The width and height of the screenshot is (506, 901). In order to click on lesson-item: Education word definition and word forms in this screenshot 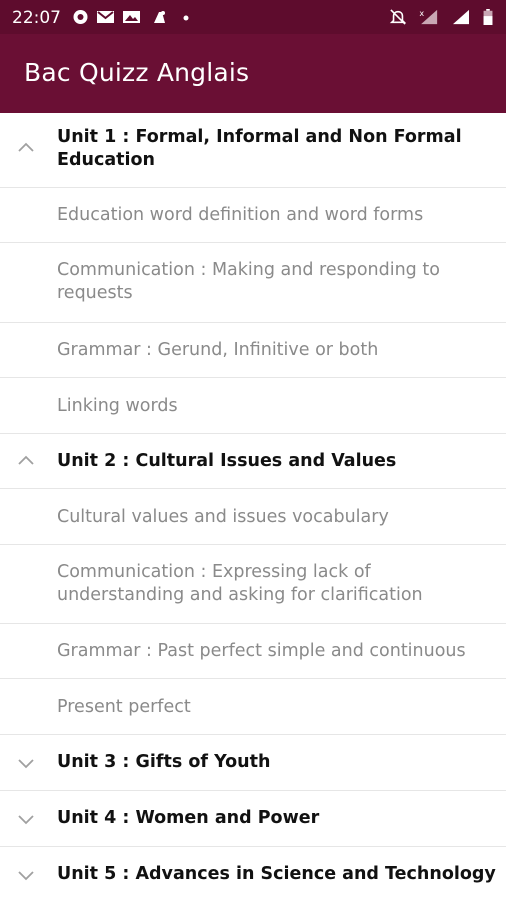, I will do `click(253, 215)`.